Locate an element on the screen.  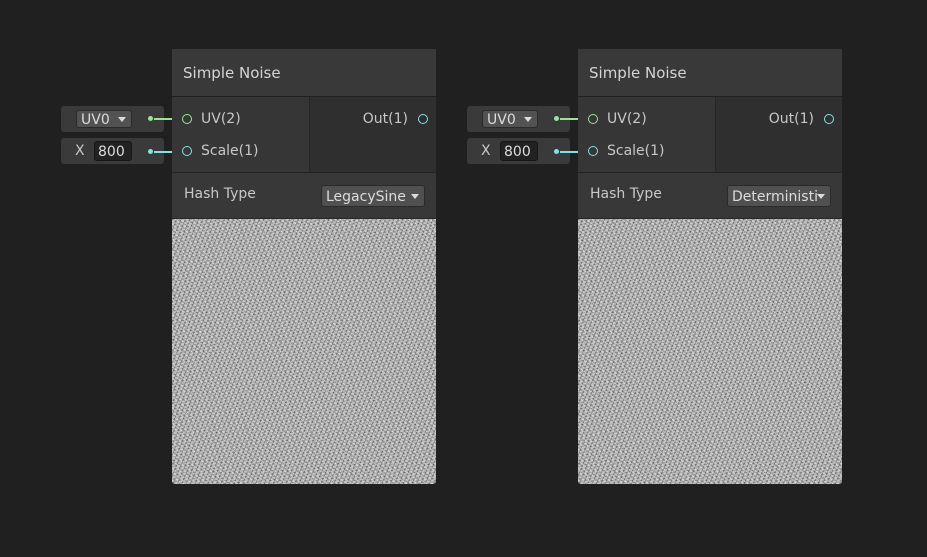
hash-type-dropdown: LegacySine is located at coordinates (373, 196).